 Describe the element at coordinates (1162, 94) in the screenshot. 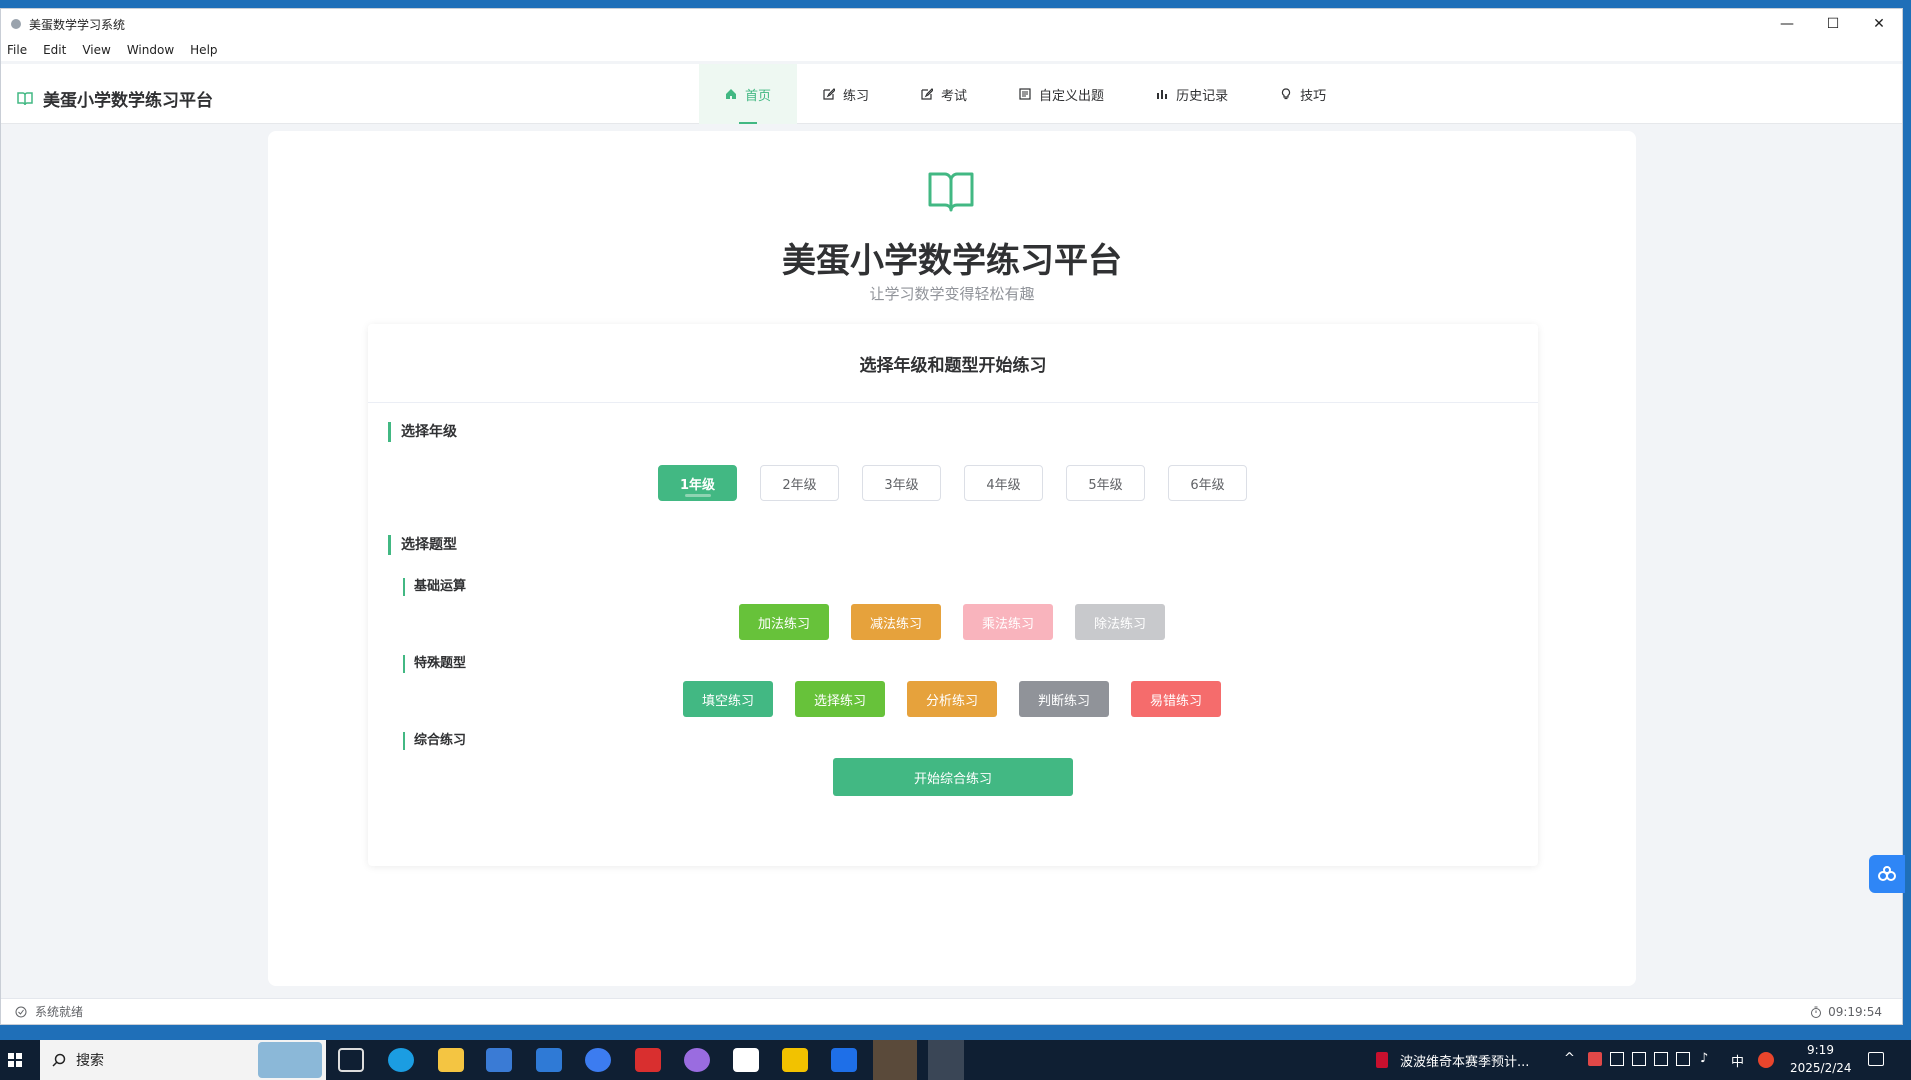

I see `bar-chart-icon` at that location.